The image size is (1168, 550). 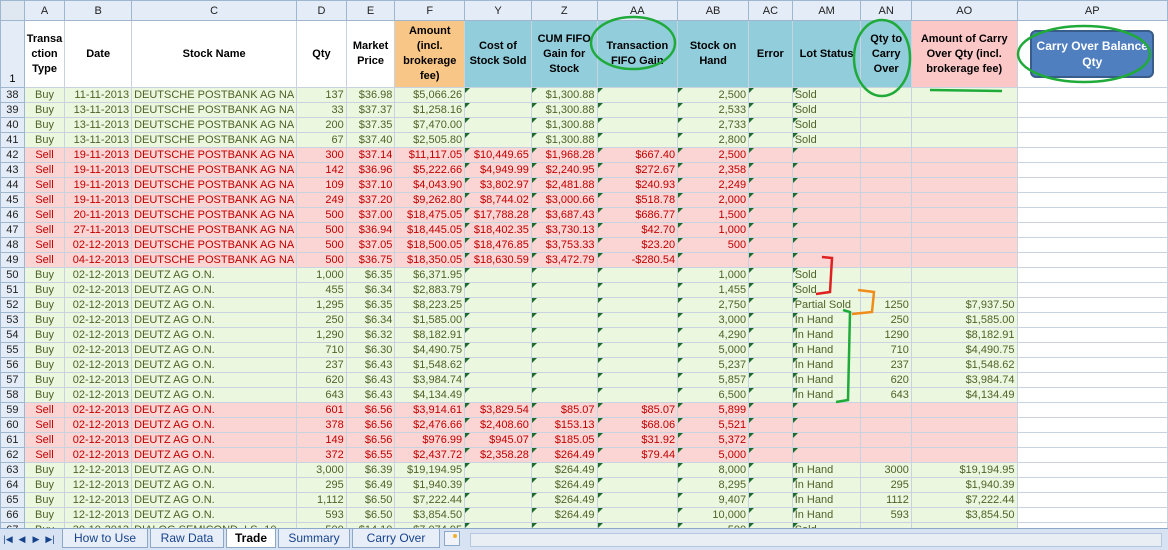 What do you see at coordinates (370, 365) in the screenshot?
I see `cell-market-price: $6.43` at bounding box center [370, 365].